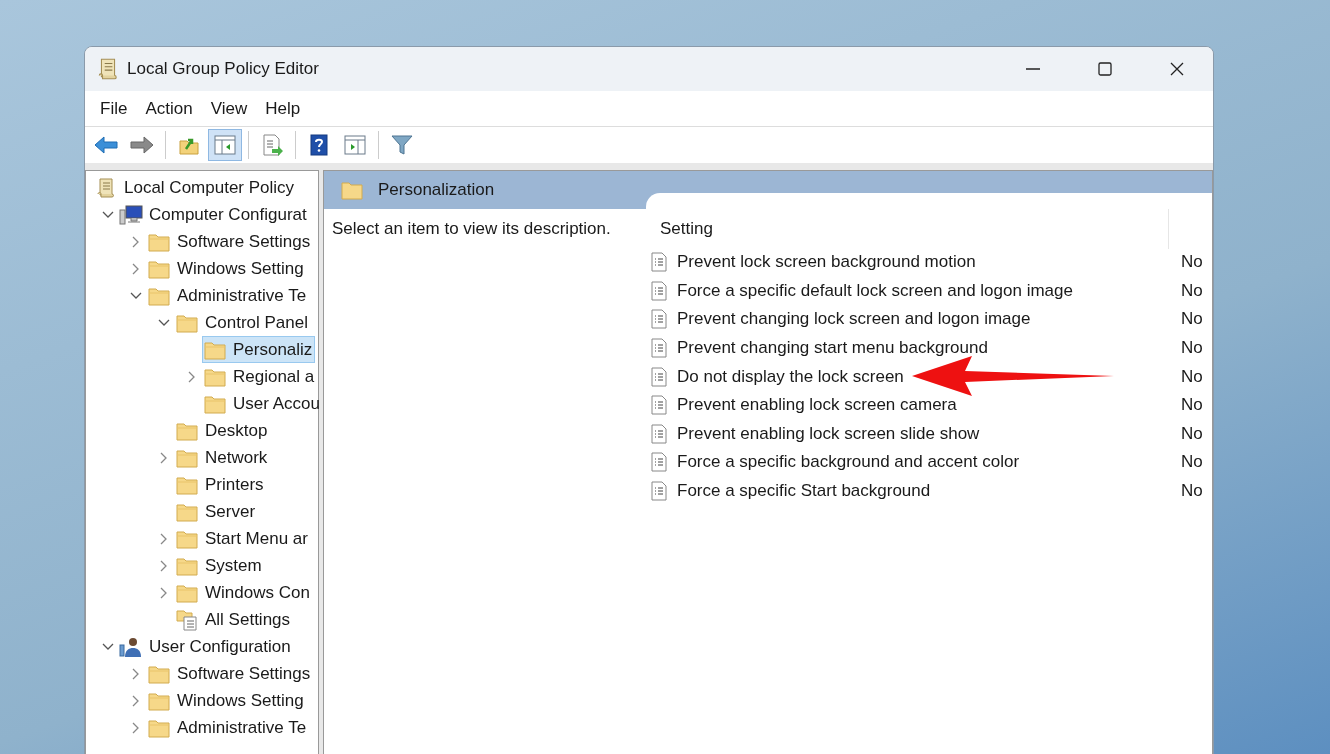 This screenshot has width=1330, height=754. I want to click on setting-item: Force a specific background and accent color, so click(913, 462).